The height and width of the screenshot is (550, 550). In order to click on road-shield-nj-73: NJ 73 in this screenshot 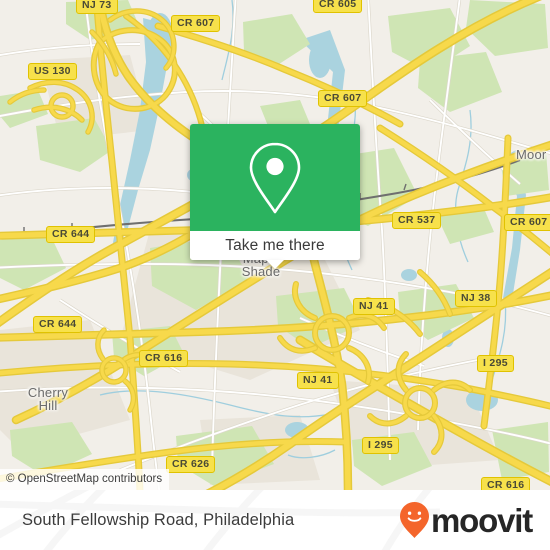, I will do `click(97, 7)`.